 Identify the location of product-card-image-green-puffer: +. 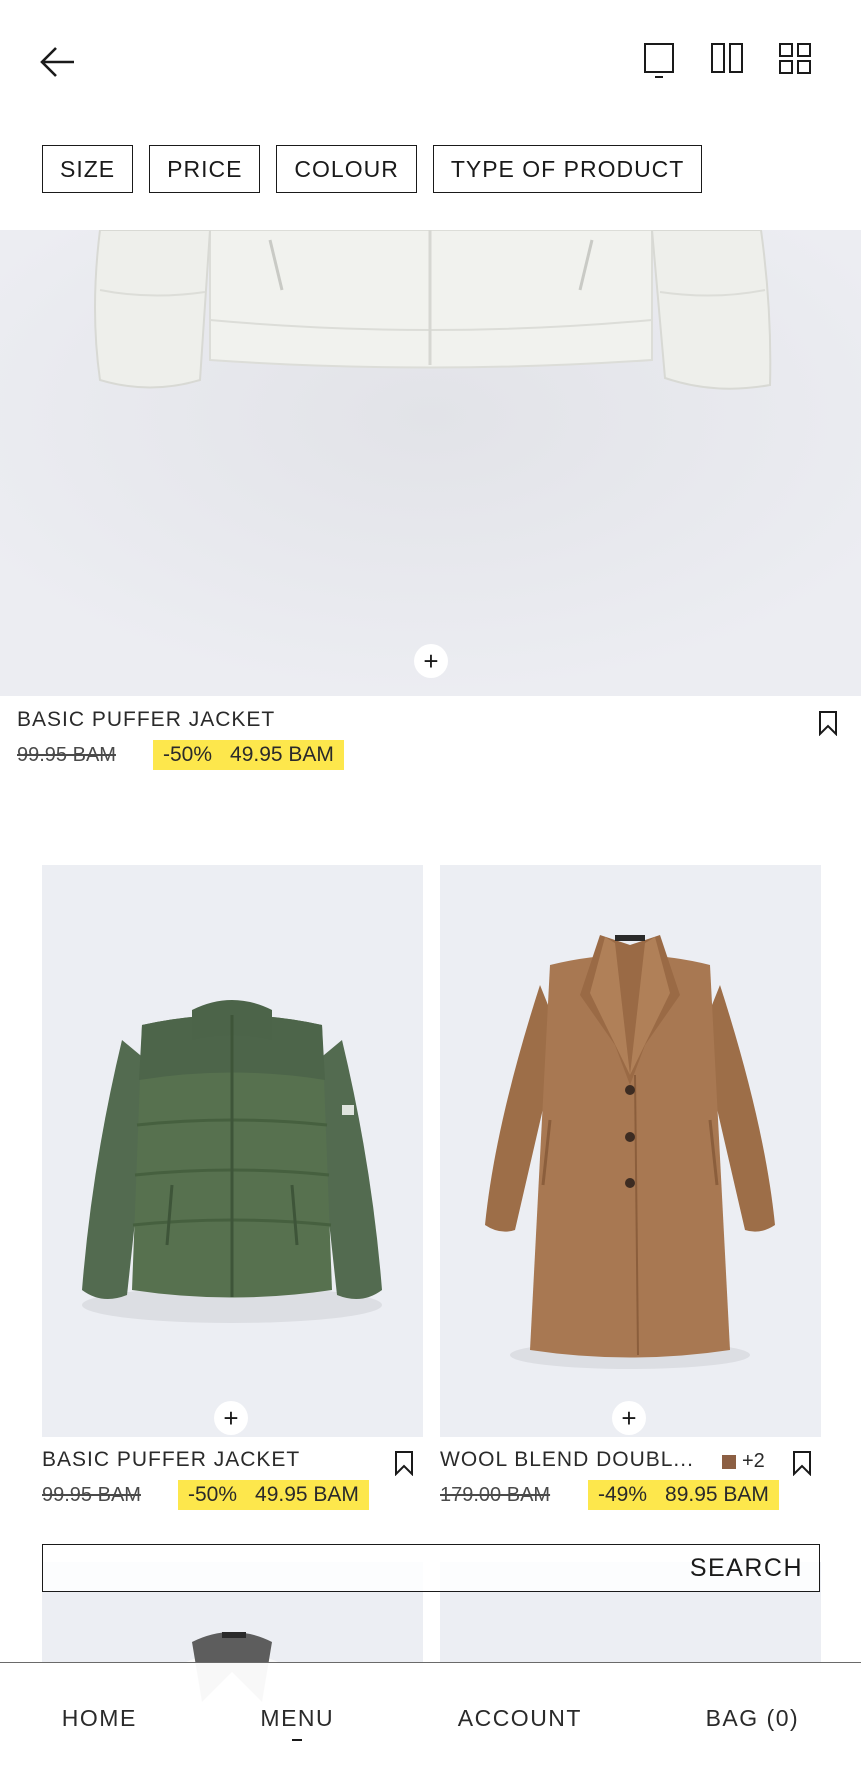
(232, 1151).